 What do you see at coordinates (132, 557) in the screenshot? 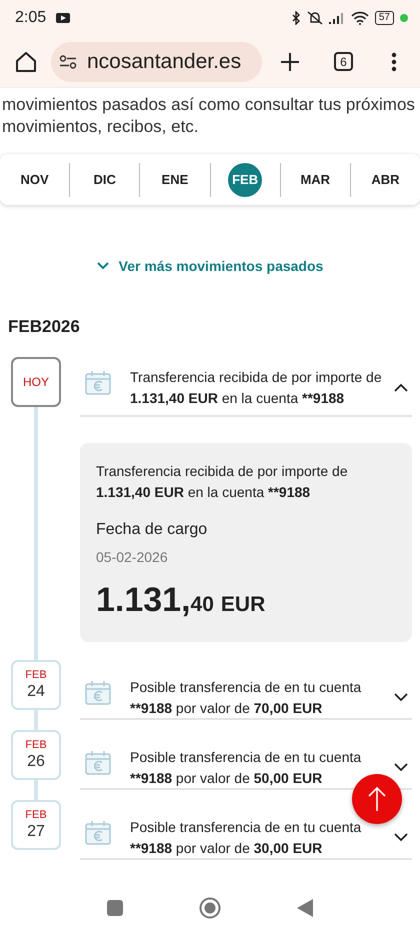
I see `charge-date: 05-02-2026` at bounding box center [132, 557].